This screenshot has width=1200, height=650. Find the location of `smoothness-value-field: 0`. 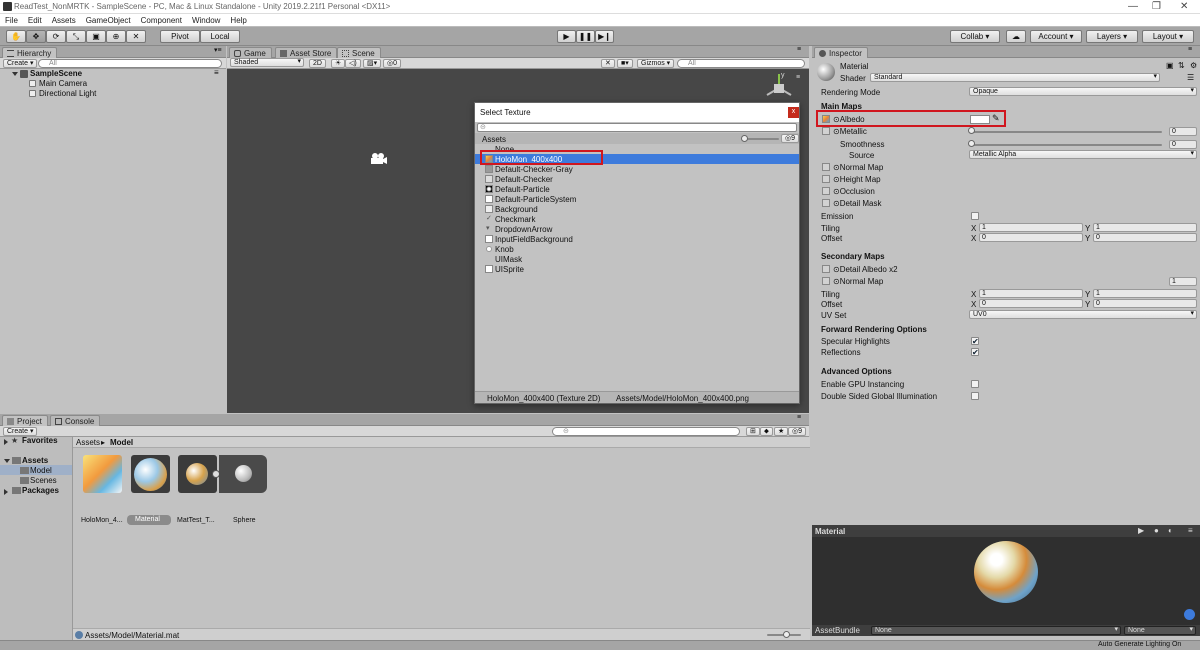

smoothness-value-field: 0 is located at coordinates (1183, 144).